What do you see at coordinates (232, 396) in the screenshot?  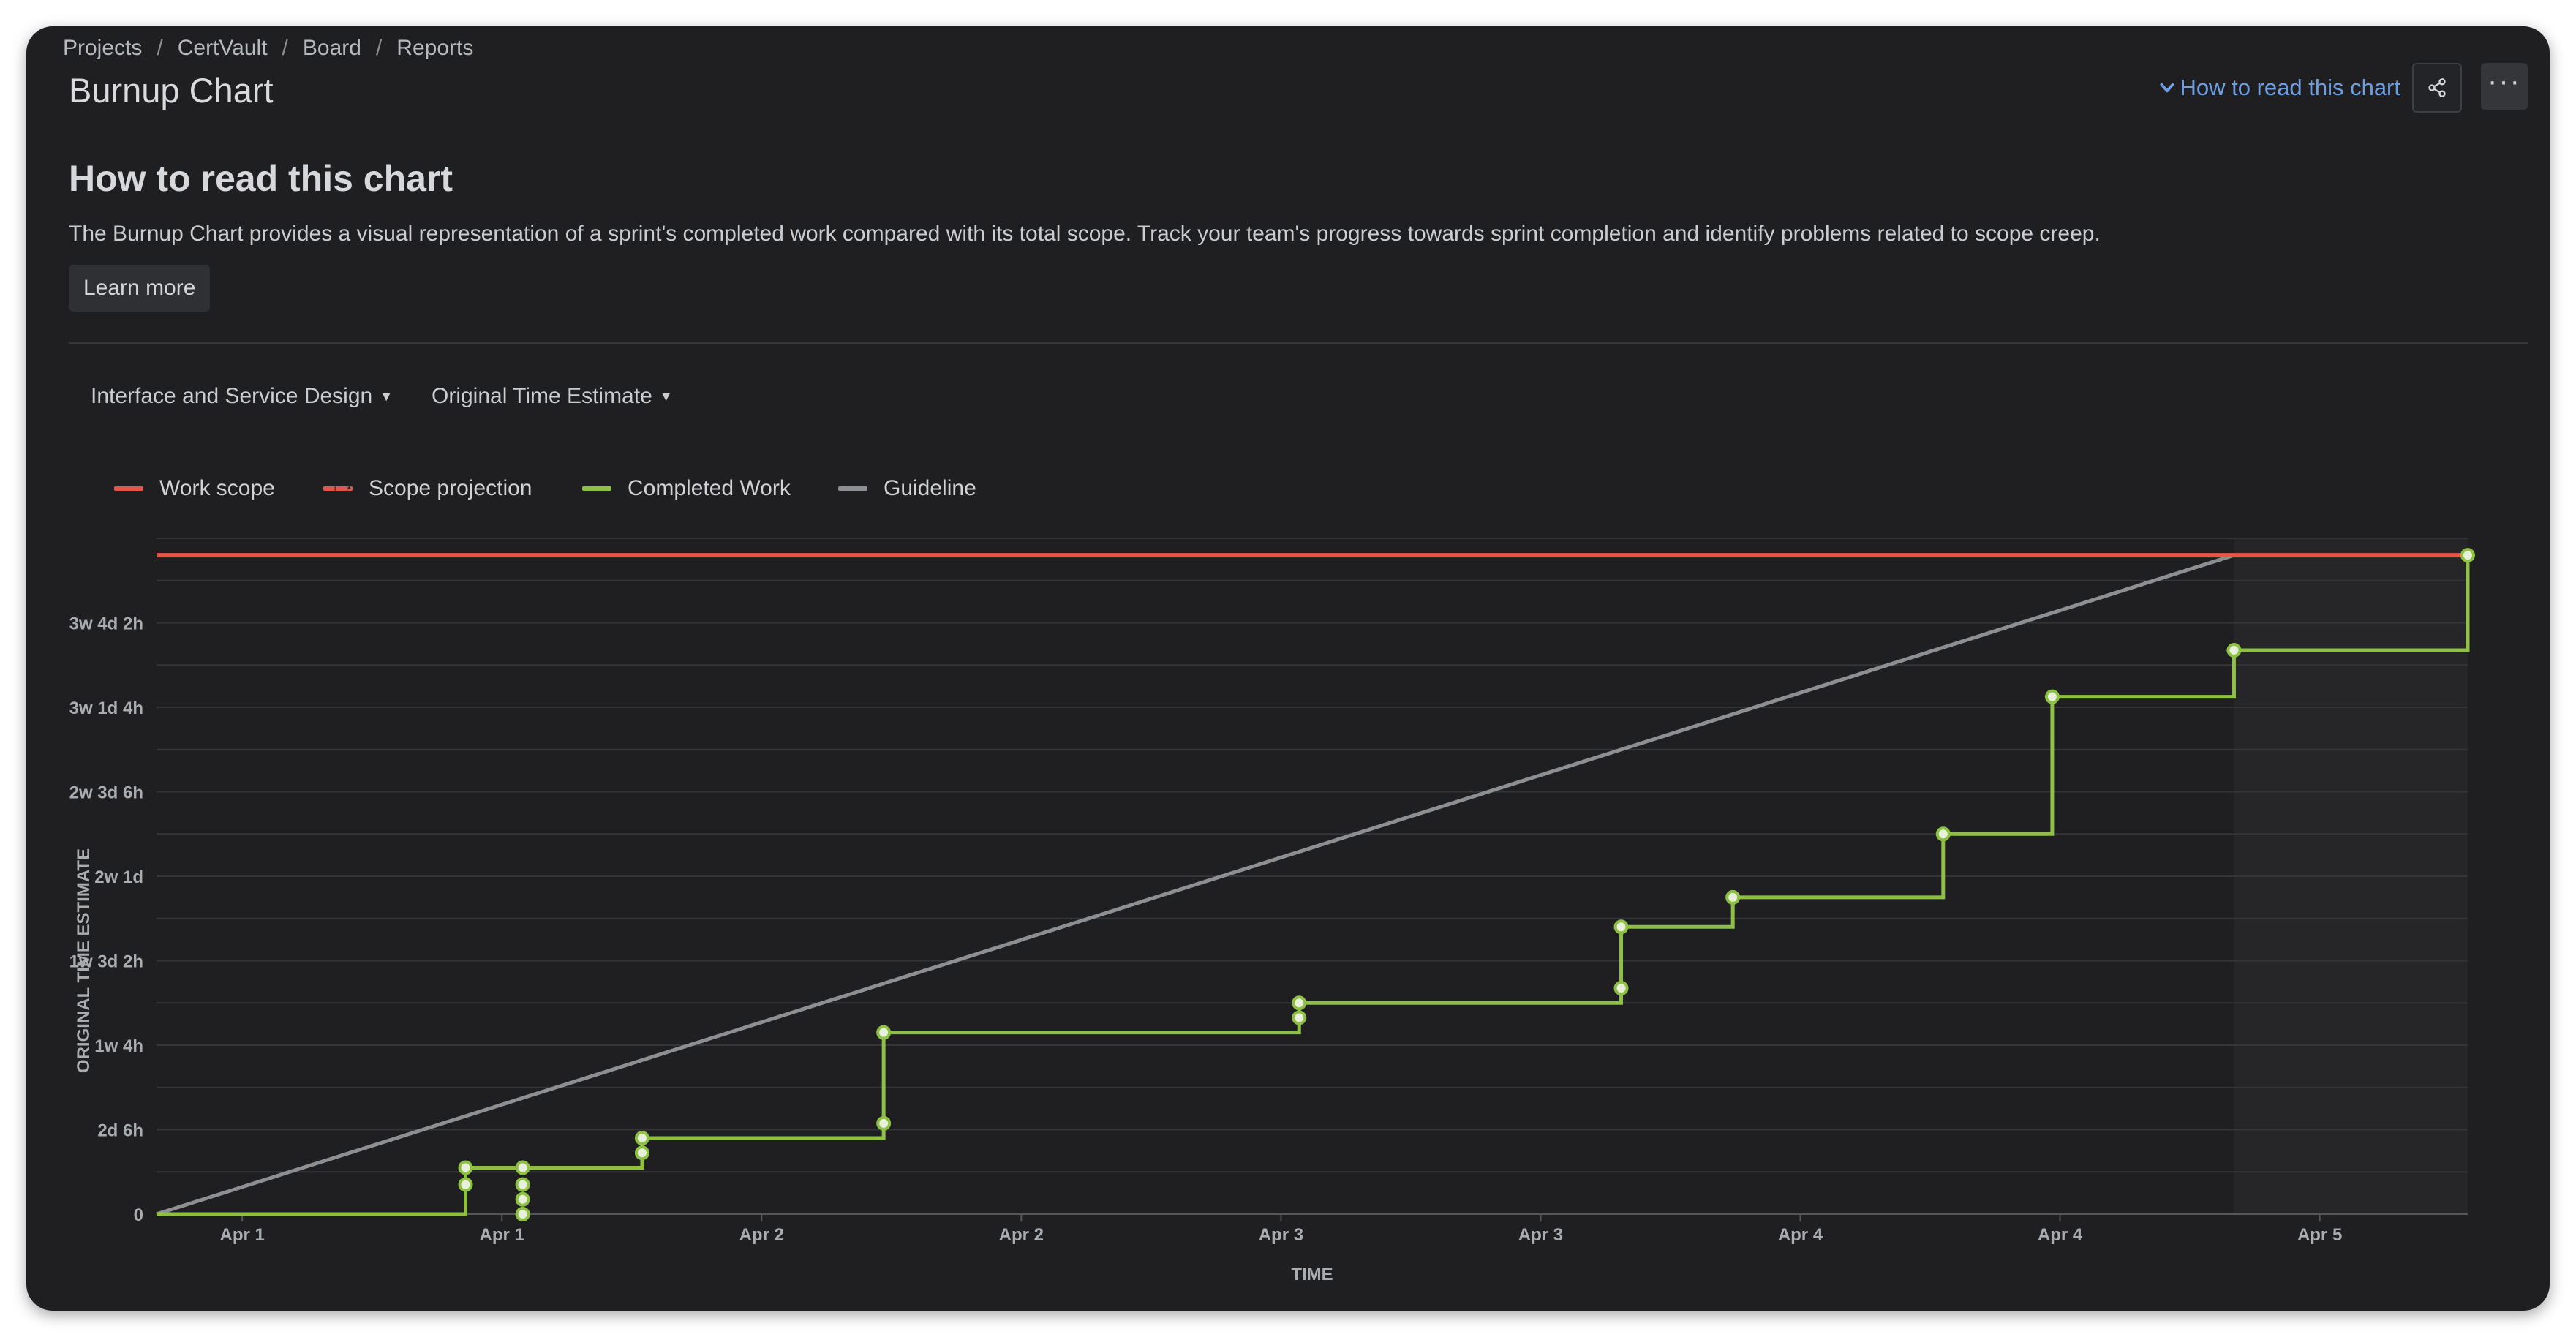 I see `board-filter-value: Interface and Service Design` at bounding box center [232, 396].